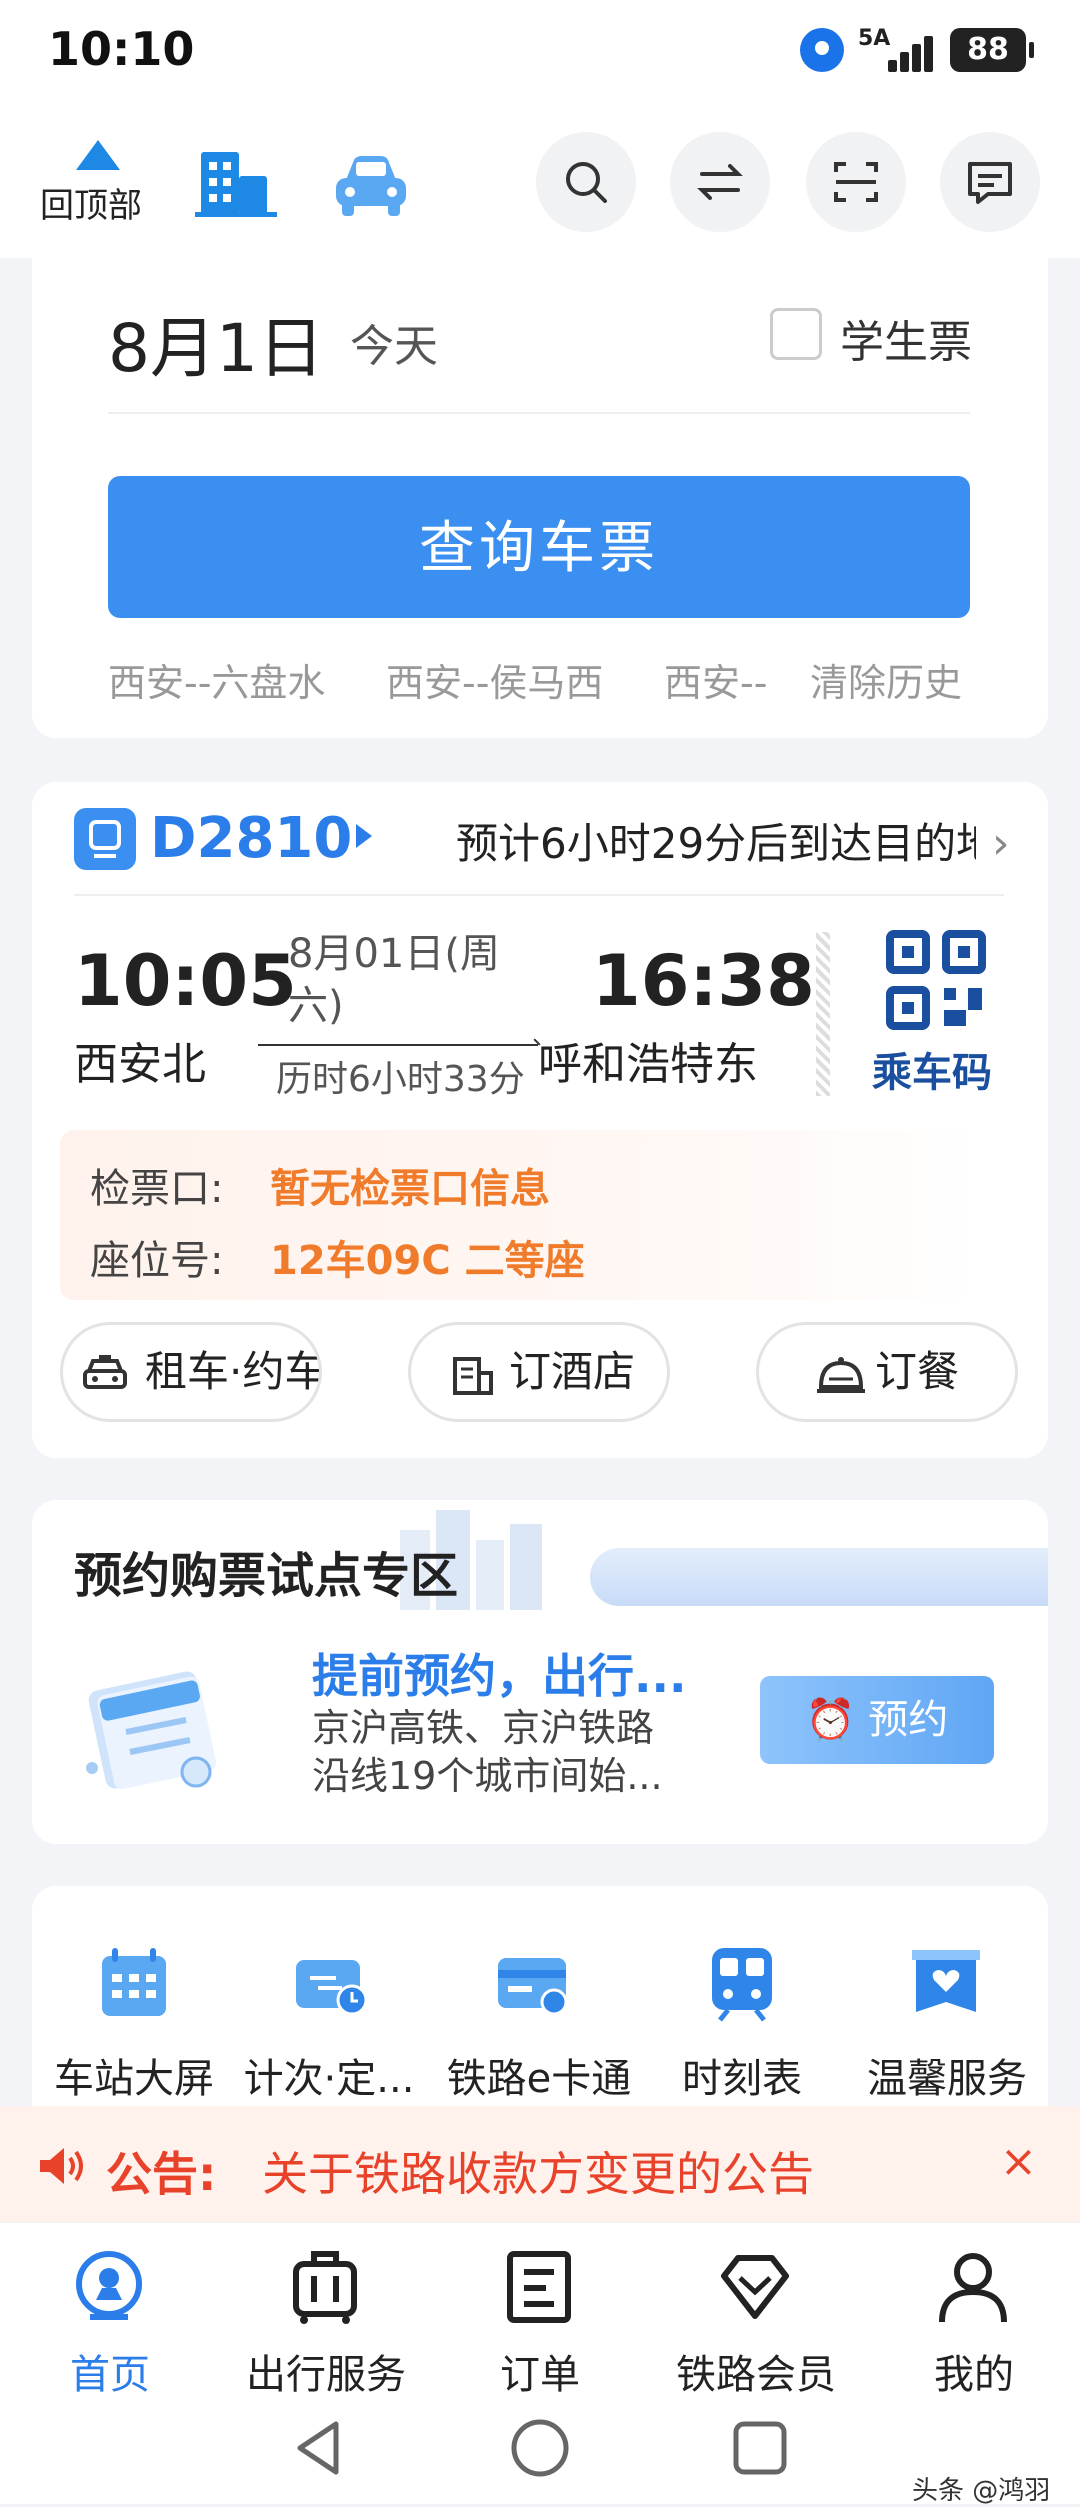  What do you see at coordinates (572, 1371) in the screenshot?
I see `book-hotel-label: 订酒店` at bounding box center [572, 1371].